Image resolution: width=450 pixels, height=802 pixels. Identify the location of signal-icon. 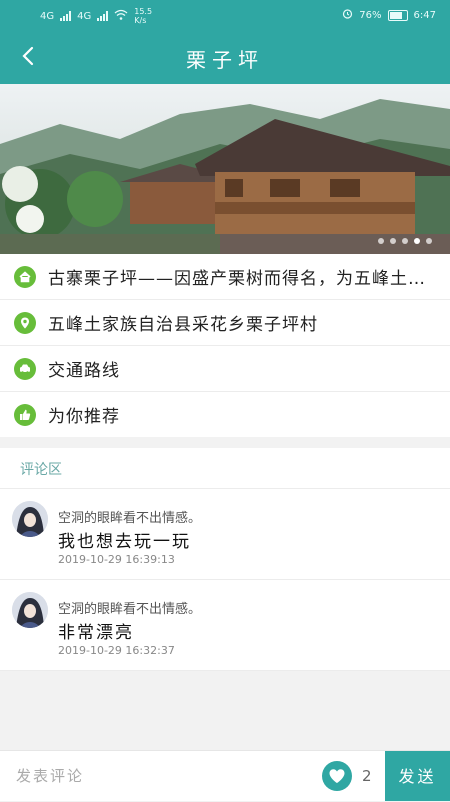
(66, 16).